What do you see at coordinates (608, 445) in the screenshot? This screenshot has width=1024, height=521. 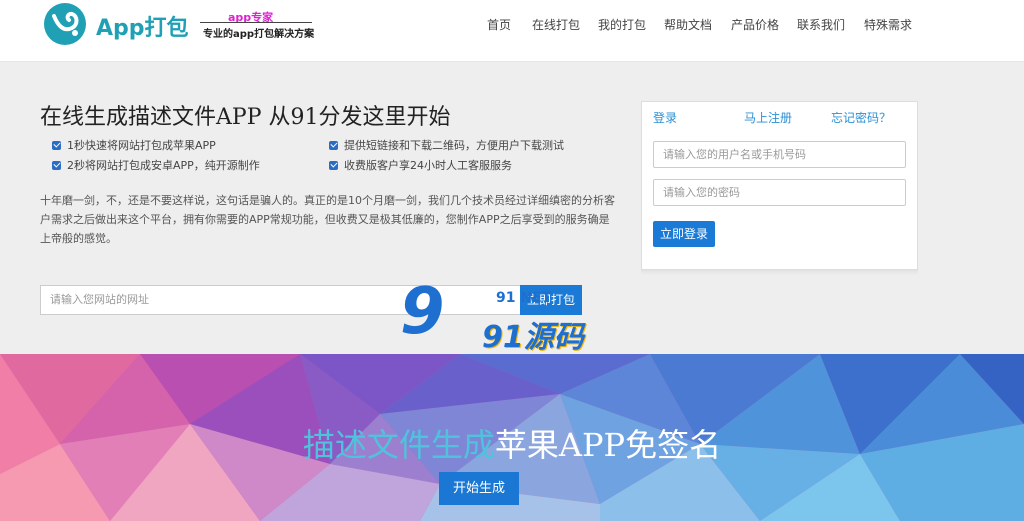 I see `banner-title-rest: 苹果APP免签名` at bounding box center [608, 445].